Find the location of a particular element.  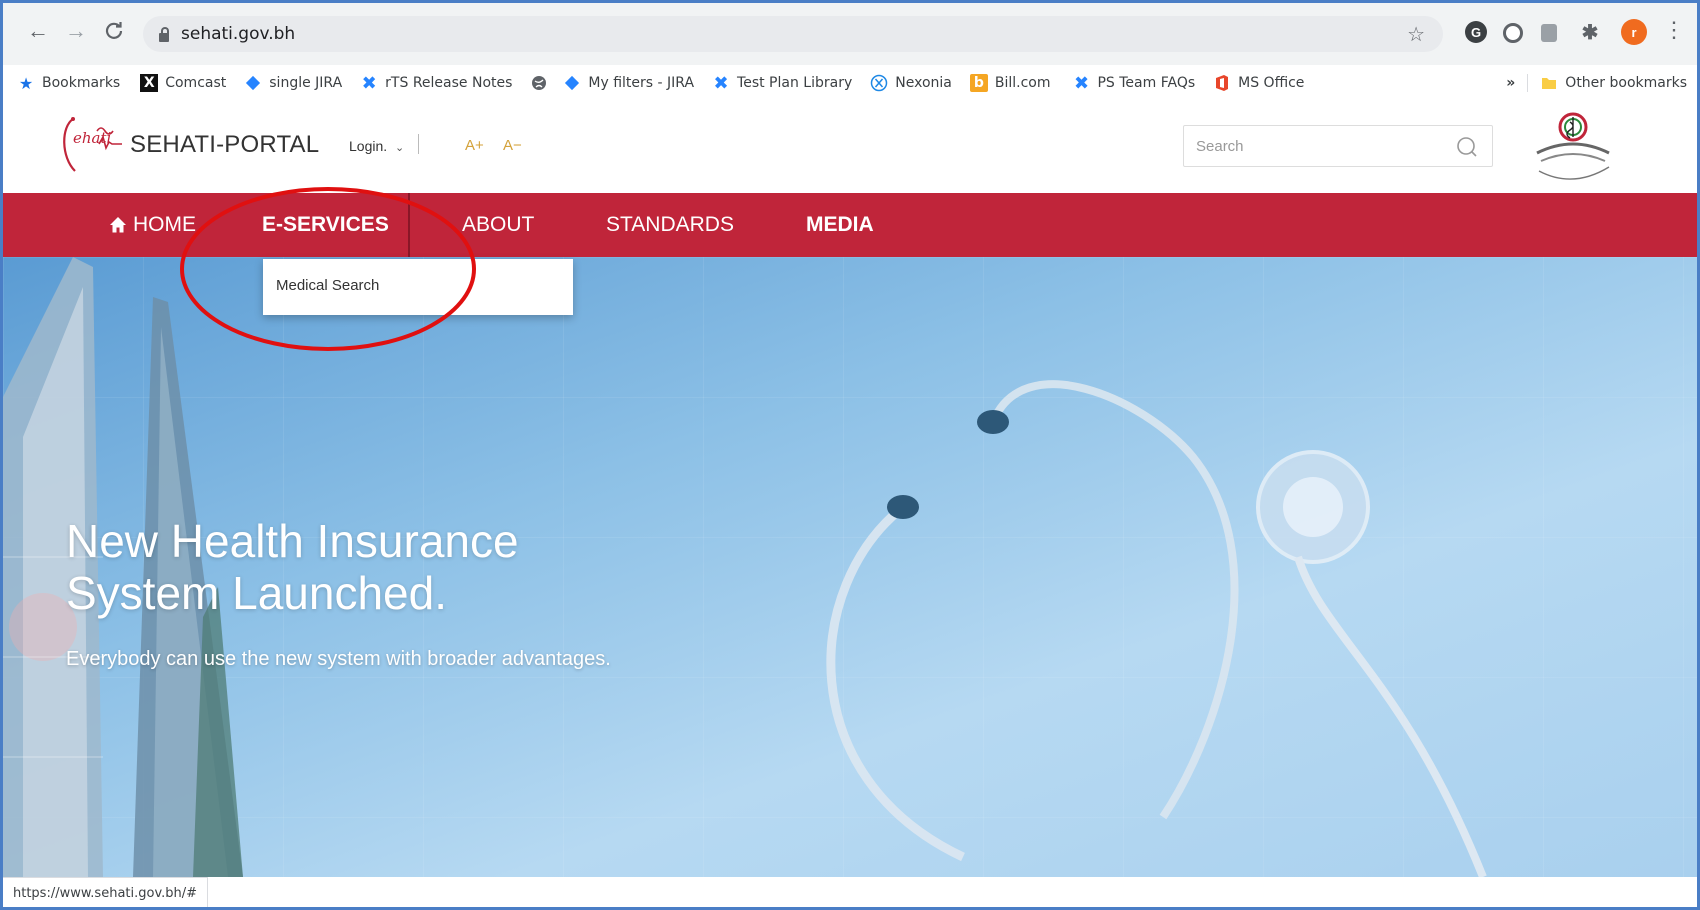

annotation-circle is located at coordinates (328, 269).